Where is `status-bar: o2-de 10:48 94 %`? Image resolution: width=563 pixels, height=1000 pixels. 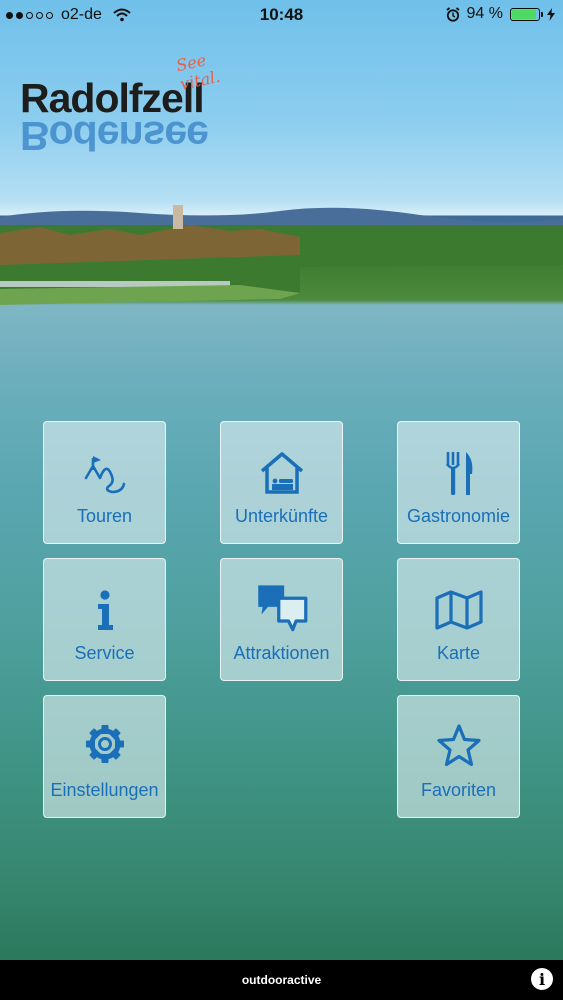
status-bar: o2-de 10:48 94 % is located at coordinates (281, 16).